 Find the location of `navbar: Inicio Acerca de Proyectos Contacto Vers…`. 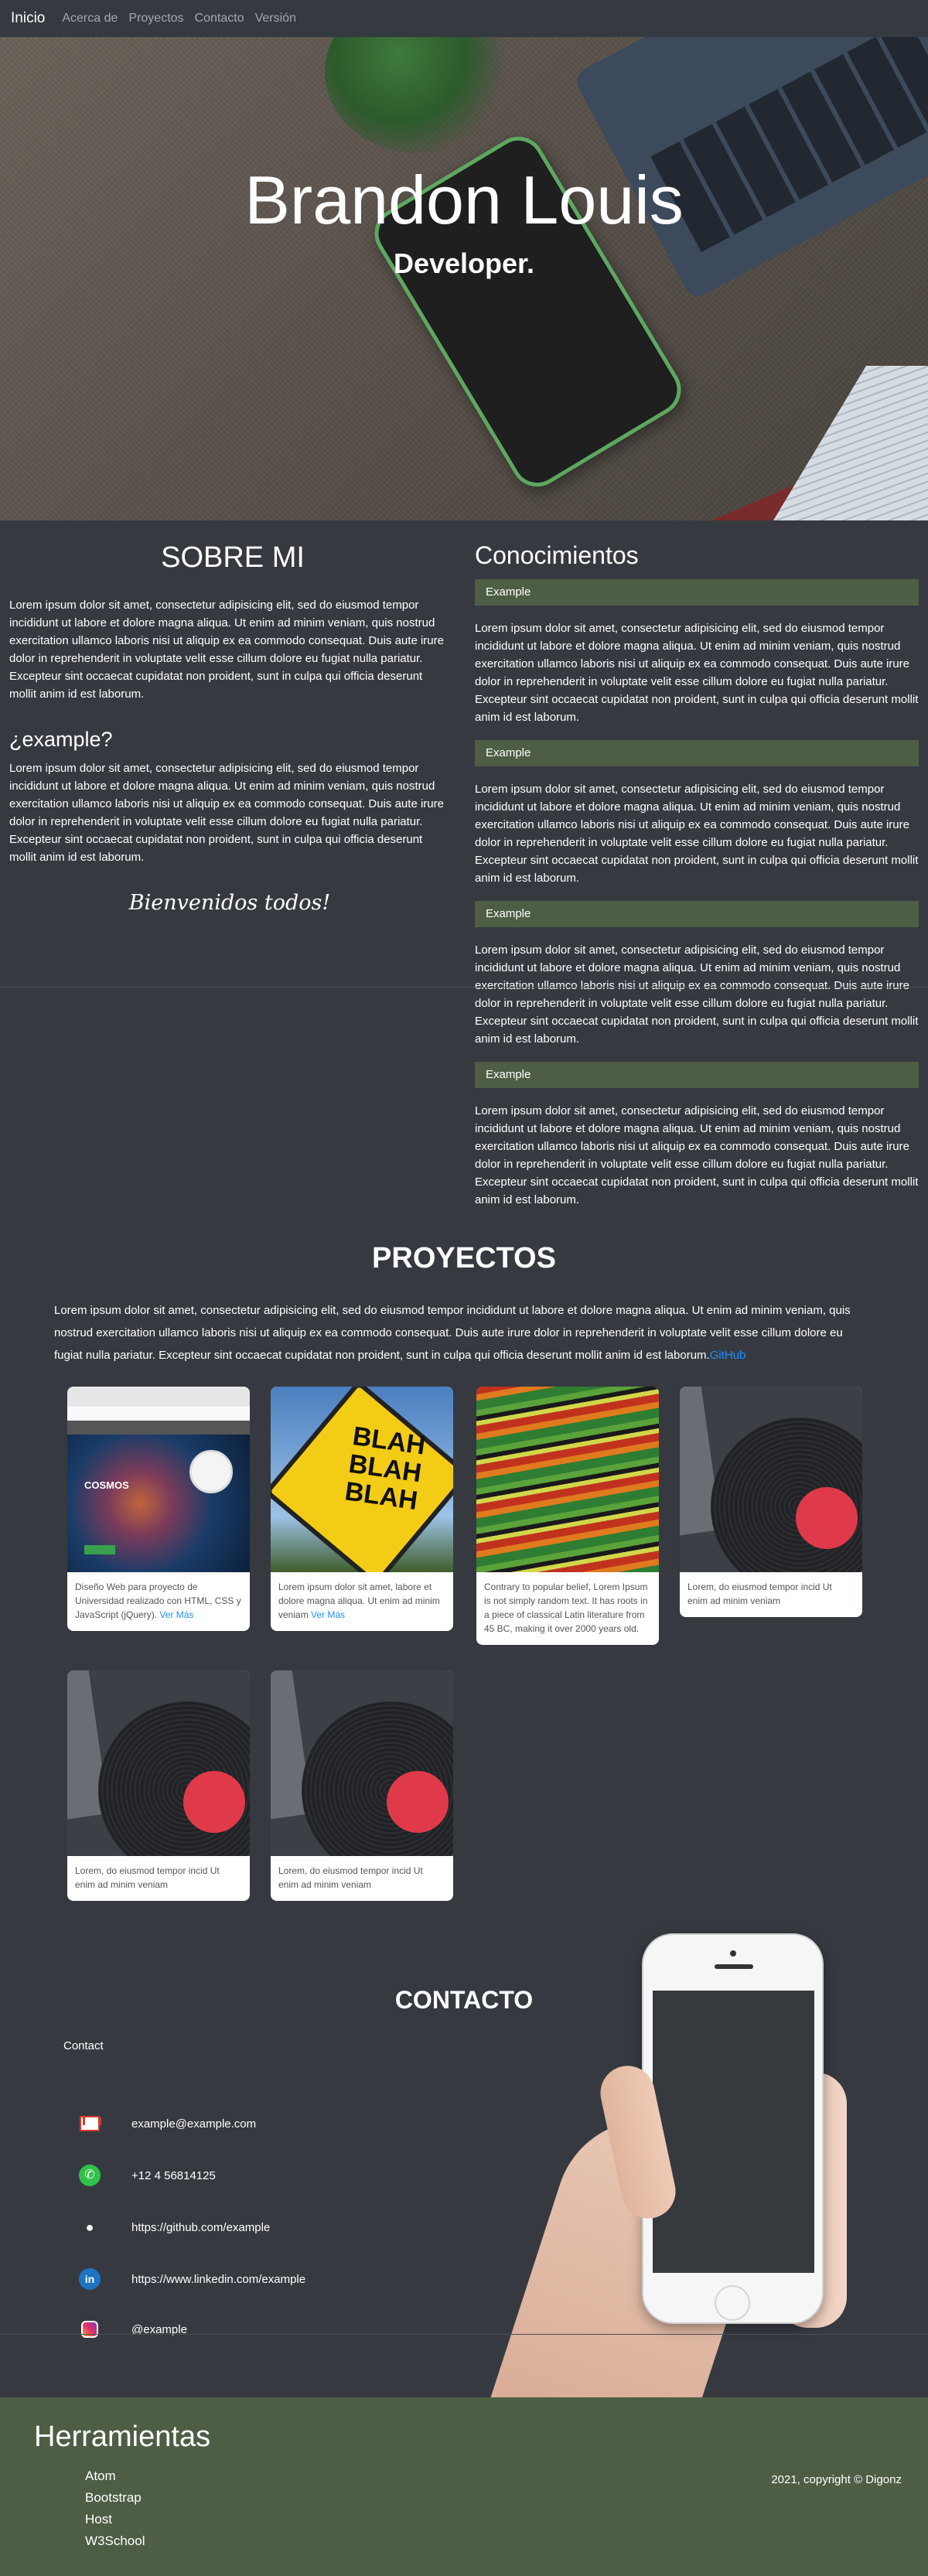

navbar: Inicio Acerca de Proyectos Contacto Vers… is located at coordinates (464, 18).